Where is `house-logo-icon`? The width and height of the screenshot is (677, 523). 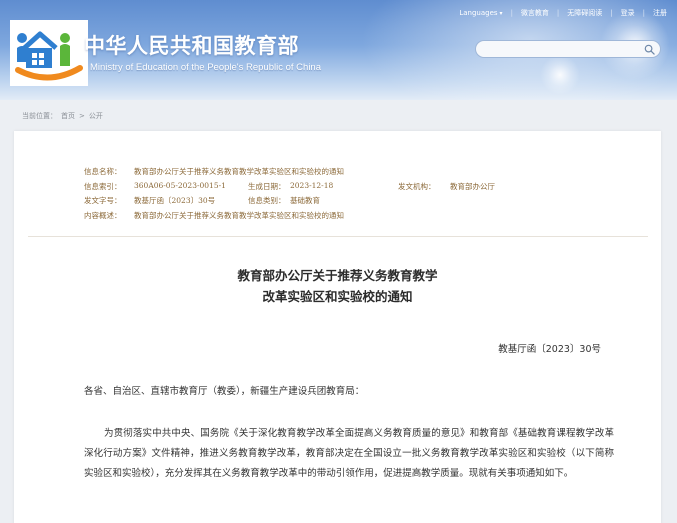 house-logo-icon is located at coordinates (49, 56).